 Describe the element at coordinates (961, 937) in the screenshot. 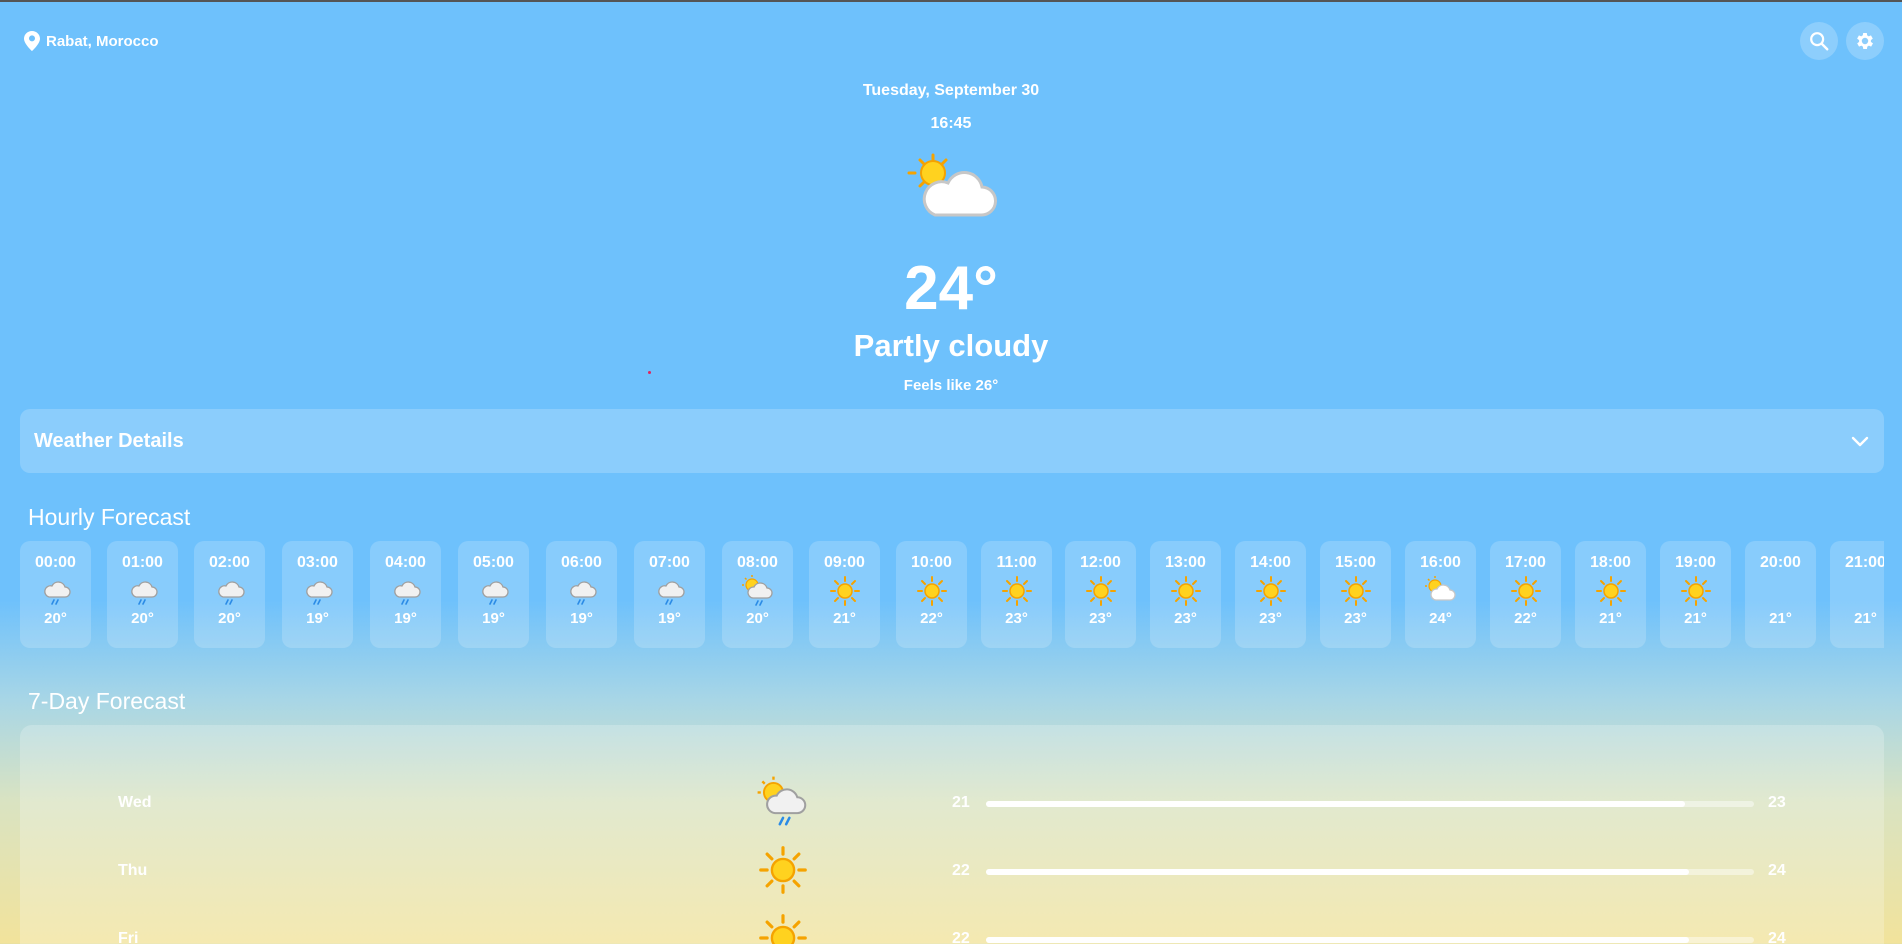

I see `daily-low: 22` at that location.